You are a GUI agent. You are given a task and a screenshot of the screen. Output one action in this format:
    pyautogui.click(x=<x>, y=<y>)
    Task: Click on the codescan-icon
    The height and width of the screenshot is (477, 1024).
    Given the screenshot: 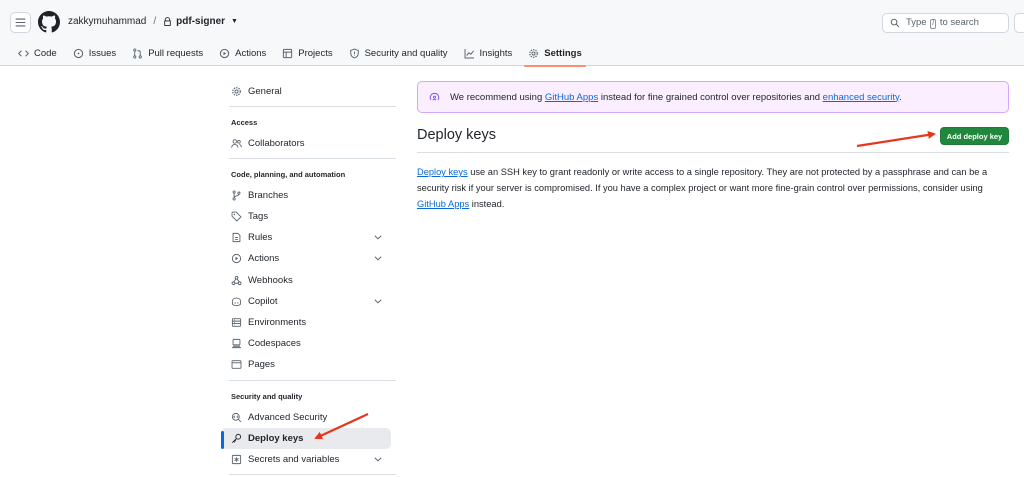 What is the action you would take?
    pyautogui.click(x=236, y=417)
    